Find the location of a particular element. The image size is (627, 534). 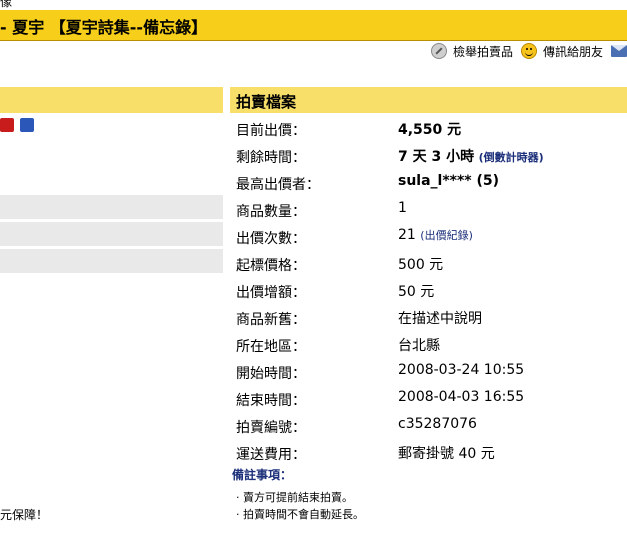

value-end-time: 2008-04-03 16:55 is located at coordinates (461, 397).